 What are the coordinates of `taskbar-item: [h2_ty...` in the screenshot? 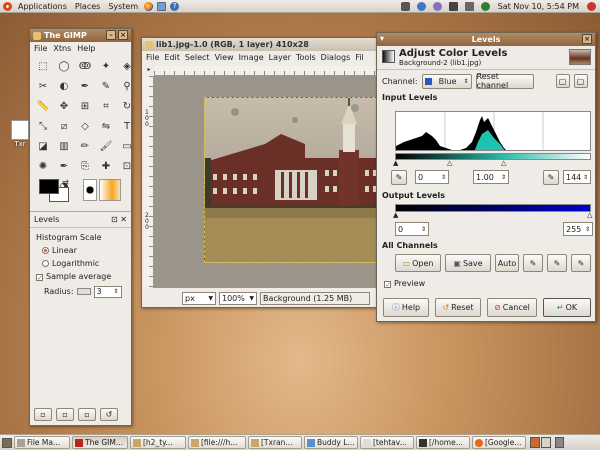 It's located at (158, 442).